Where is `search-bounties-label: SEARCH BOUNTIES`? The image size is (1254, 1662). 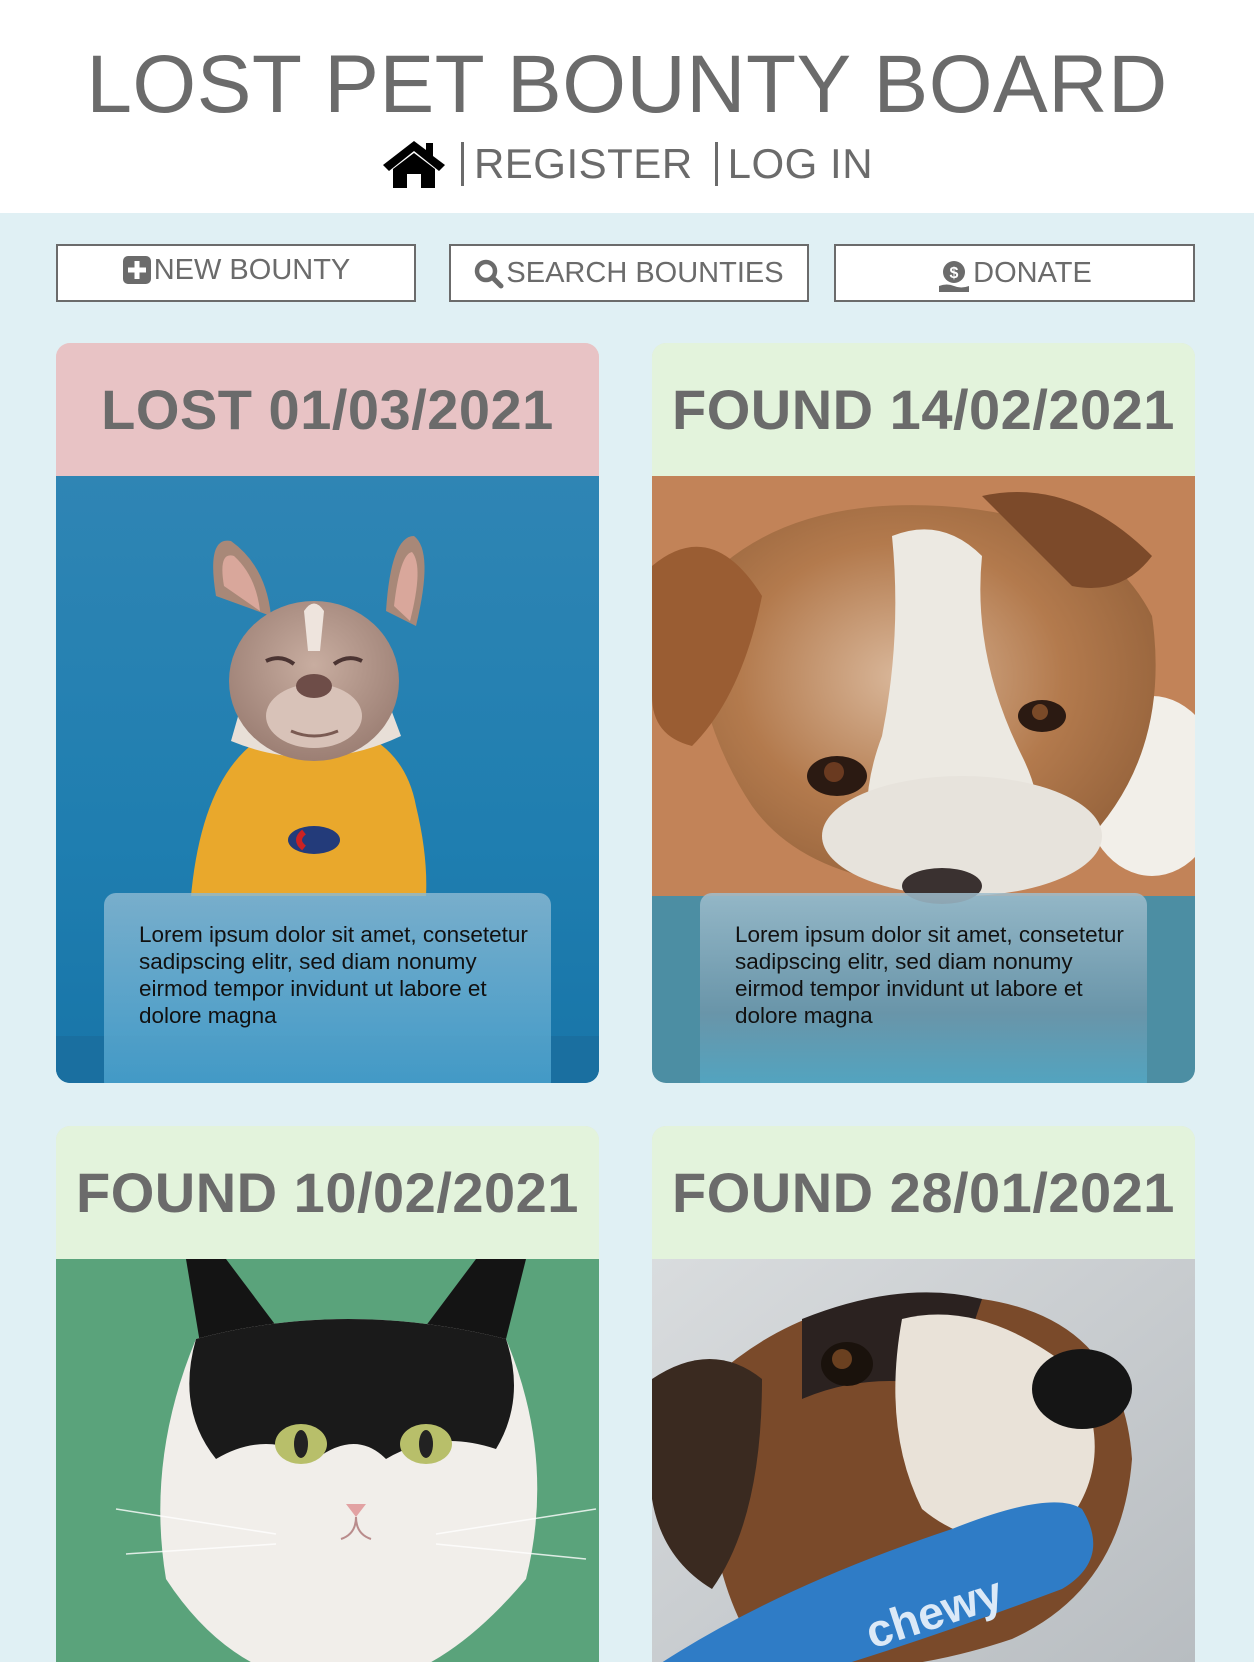 search-bounties-label: SEARCH BOUNTIES is located at coordinates (645, 272).